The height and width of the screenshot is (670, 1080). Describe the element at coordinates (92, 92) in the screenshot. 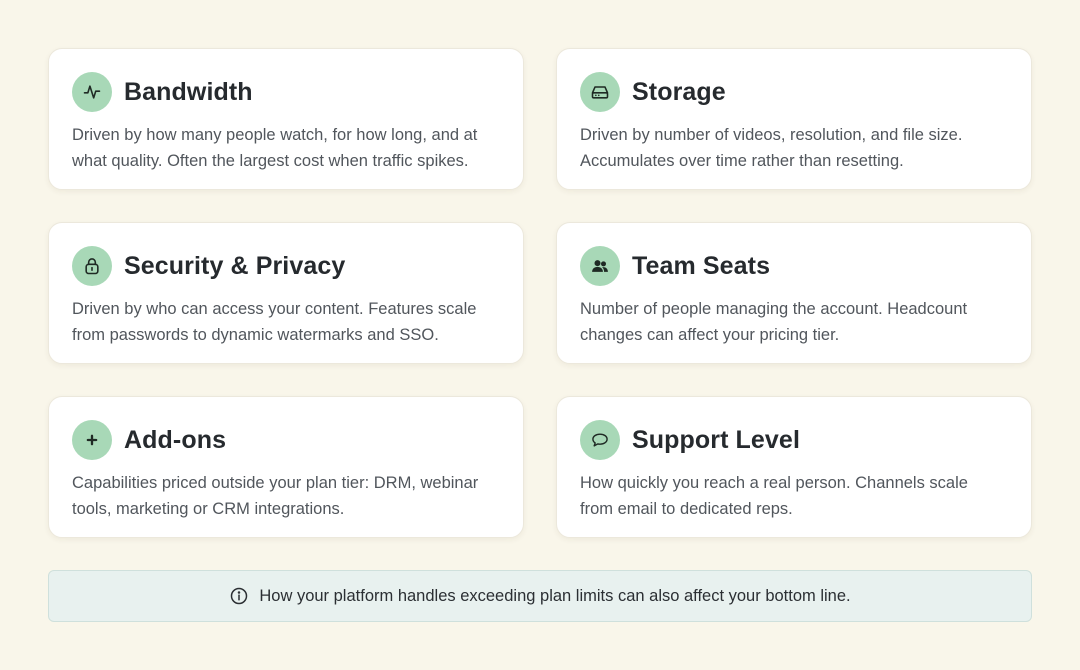

I see `activity-pulse-icon` at that location.